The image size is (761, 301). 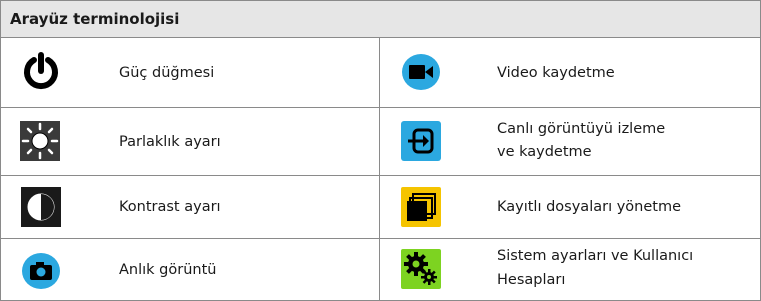 What do you see at coordinates (544, 152) in the screenshot?
I see `live-view-label-line2: ve kaydetme` at bounding box center [544, 152].